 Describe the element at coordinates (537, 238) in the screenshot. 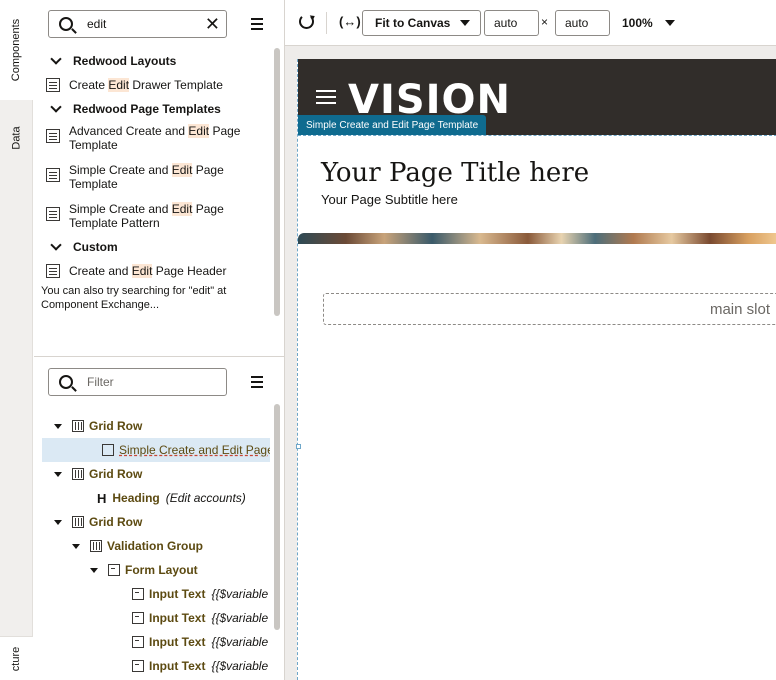

I see `decorative-banner` at that location.